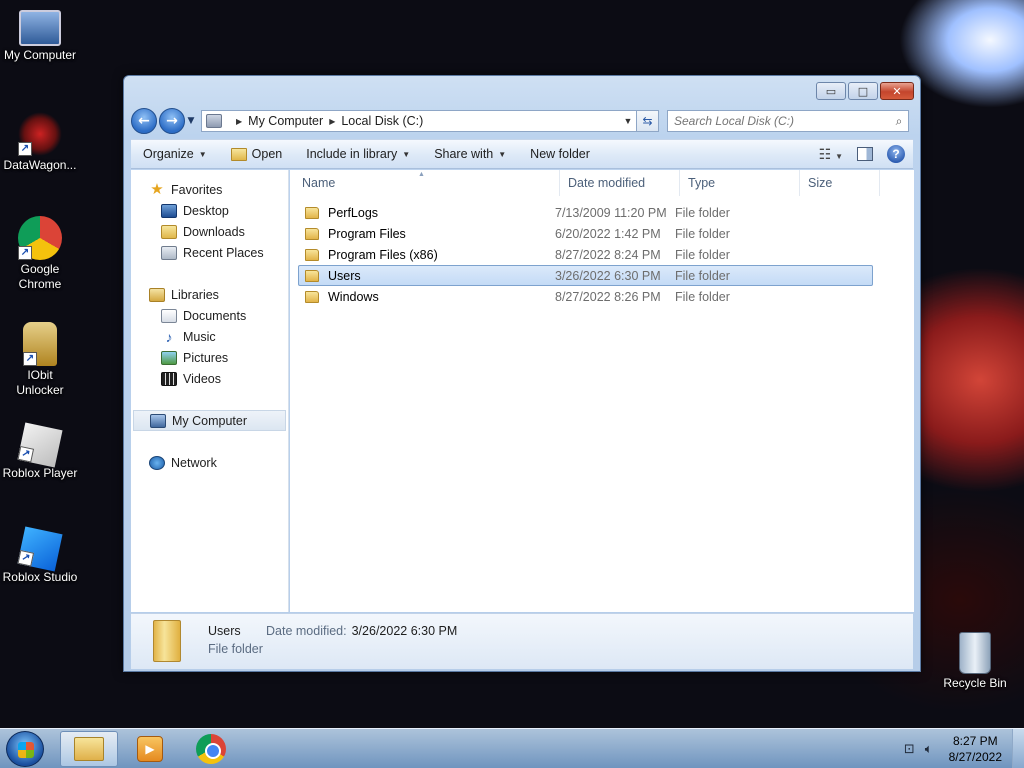 The width and height of the screenshot is (1024, 768). What do you see at coordinates (224, 631) in the screenshot?
I see `details-name: Users` at bounding box center [224, 631].